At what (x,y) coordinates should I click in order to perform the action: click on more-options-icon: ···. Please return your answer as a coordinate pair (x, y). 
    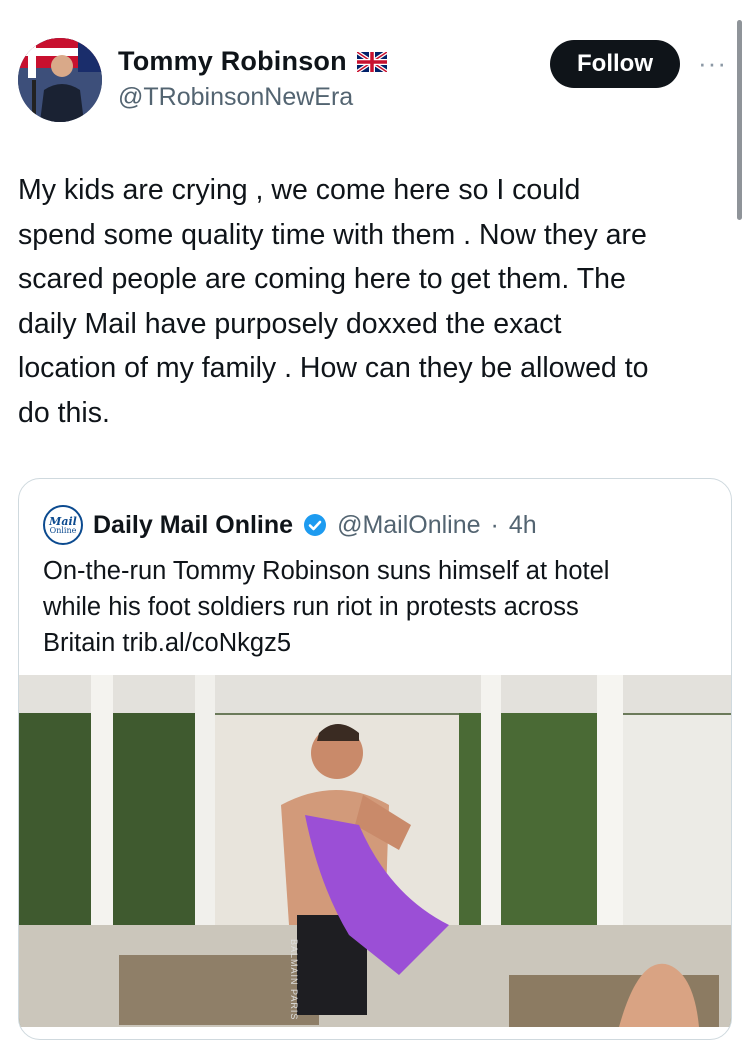
    Looking at the image, I should click on (712, 63).